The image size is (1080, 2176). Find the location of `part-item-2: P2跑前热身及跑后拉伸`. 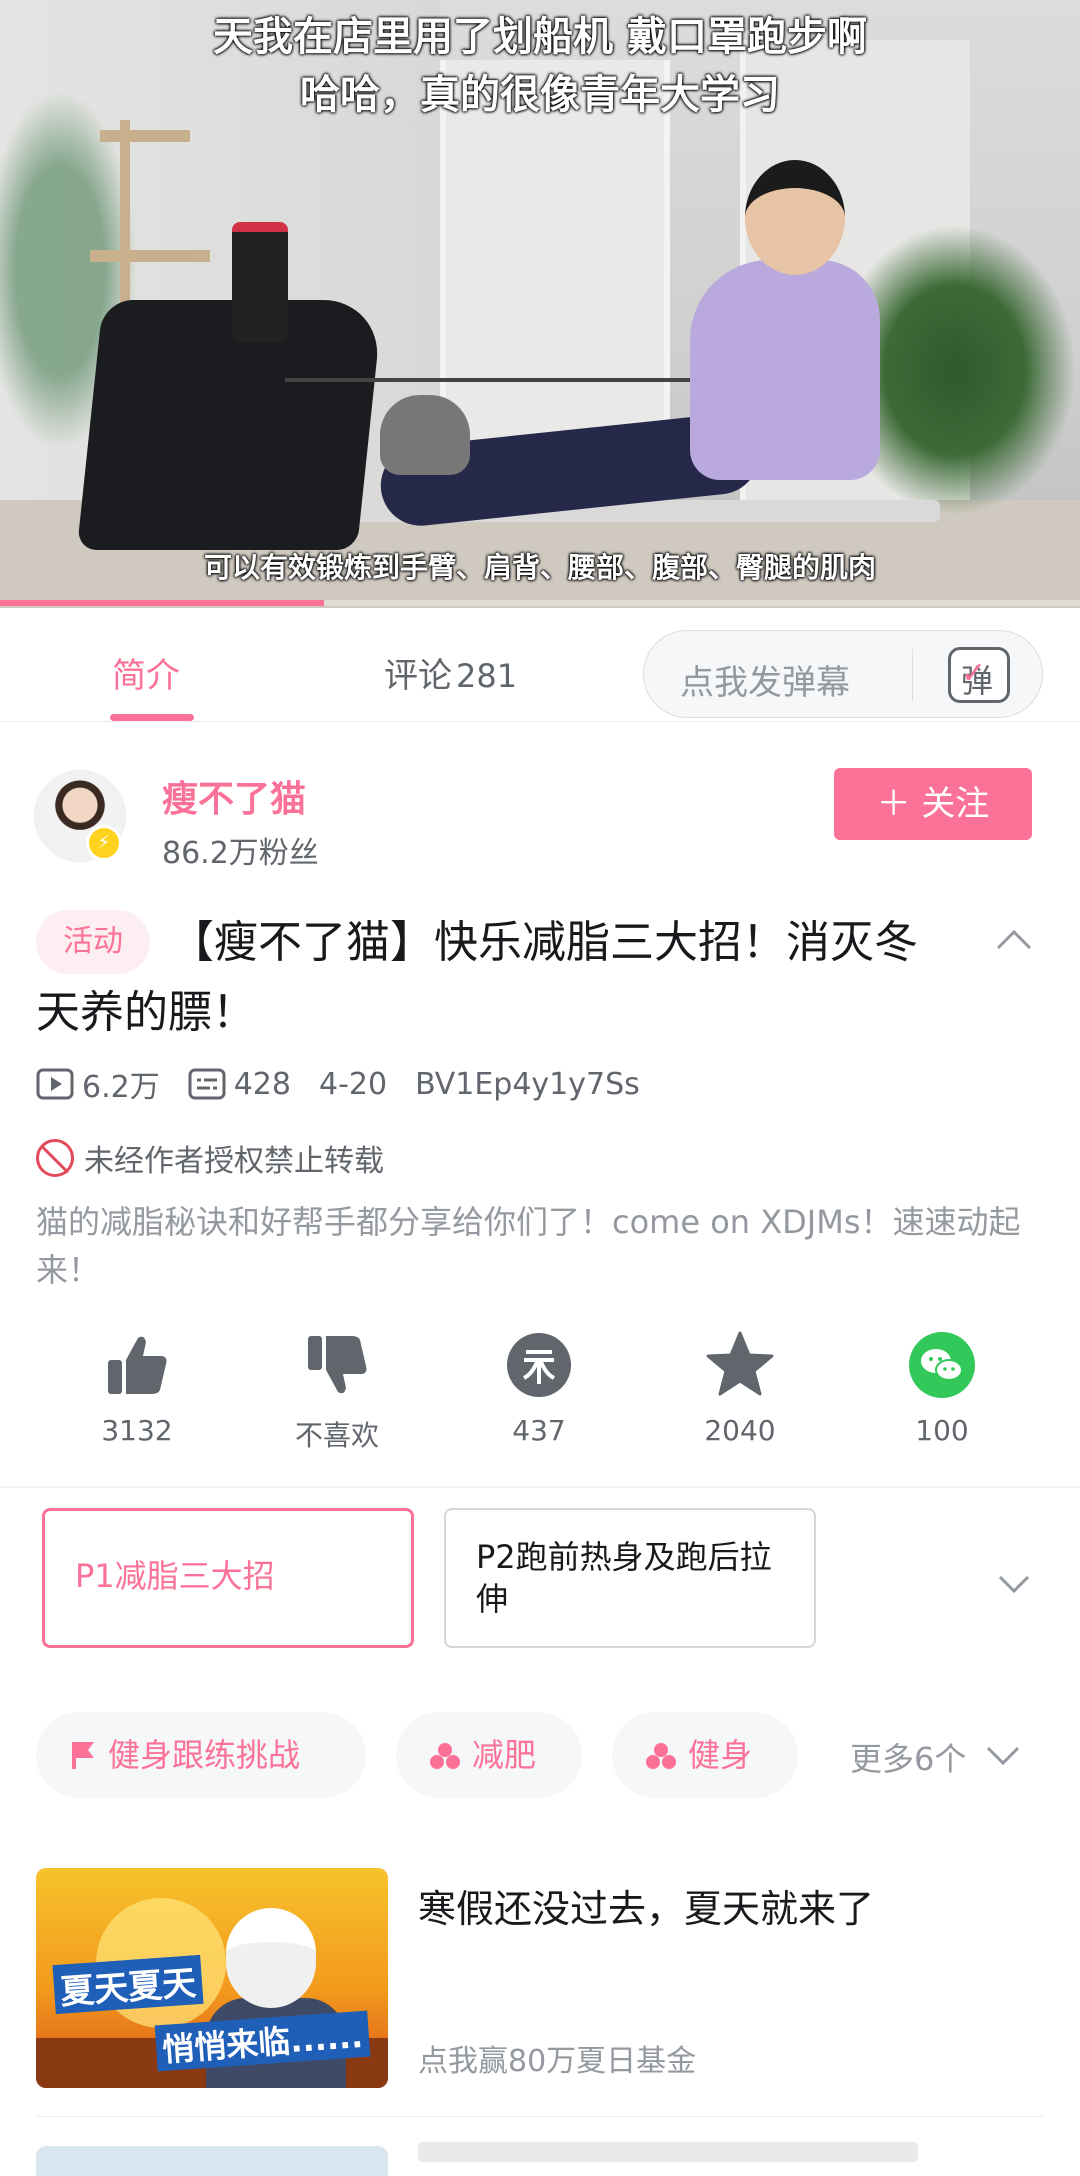

part-item-2: P2跑前热身及跑后拉伸 is located at coordinates (630, 1578).